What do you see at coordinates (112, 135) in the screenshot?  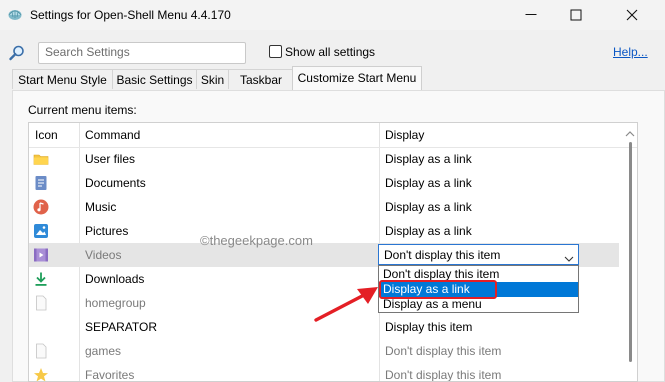 I see `column-header-command: Command` at bounding box center [112, 135].